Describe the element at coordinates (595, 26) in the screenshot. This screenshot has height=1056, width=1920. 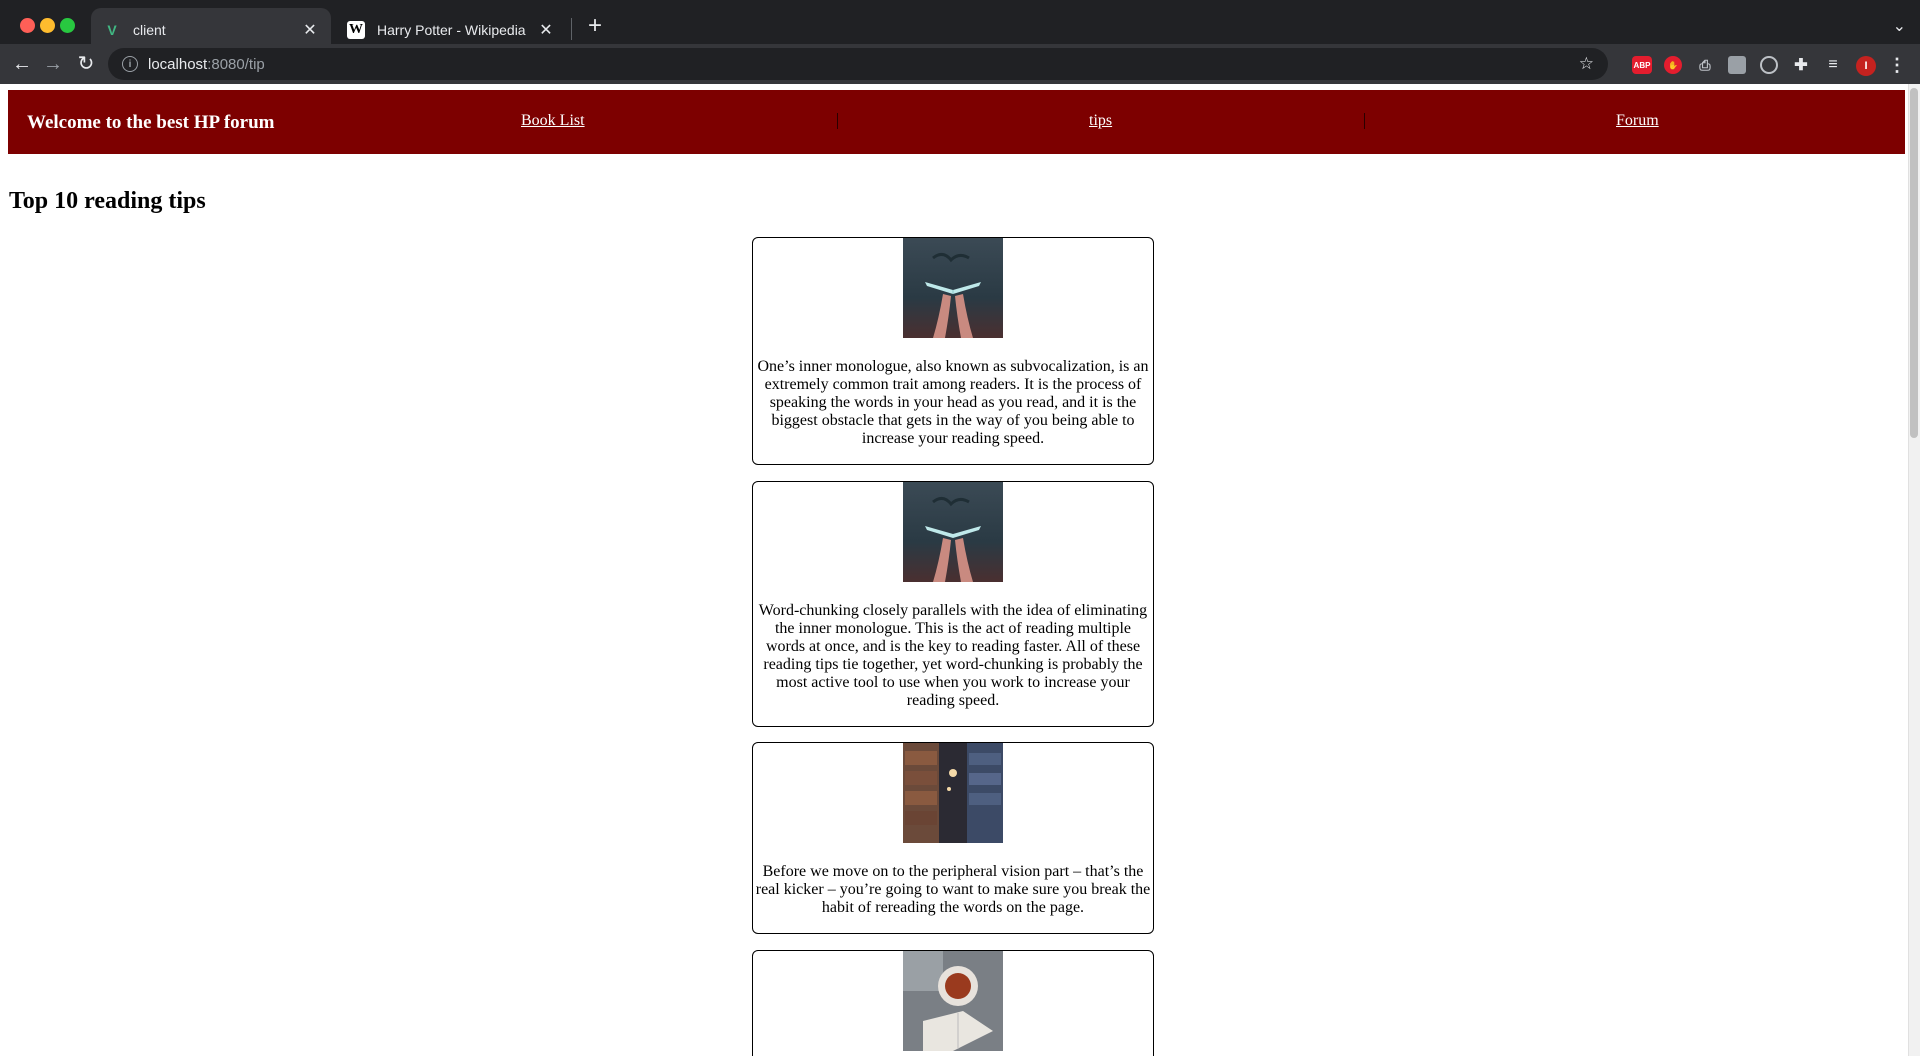
I see `new-tab-icon: +` at that location.